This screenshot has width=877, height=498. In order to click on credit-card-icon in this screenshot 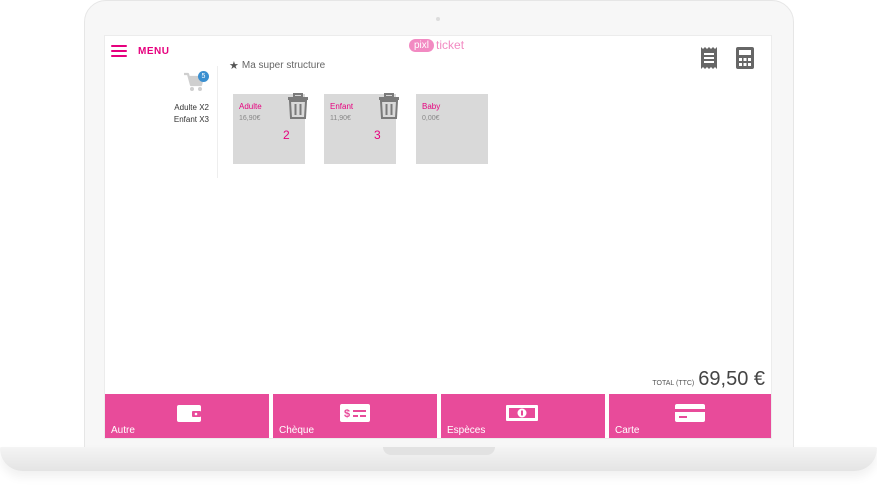, I will do `click(690, 413)`.